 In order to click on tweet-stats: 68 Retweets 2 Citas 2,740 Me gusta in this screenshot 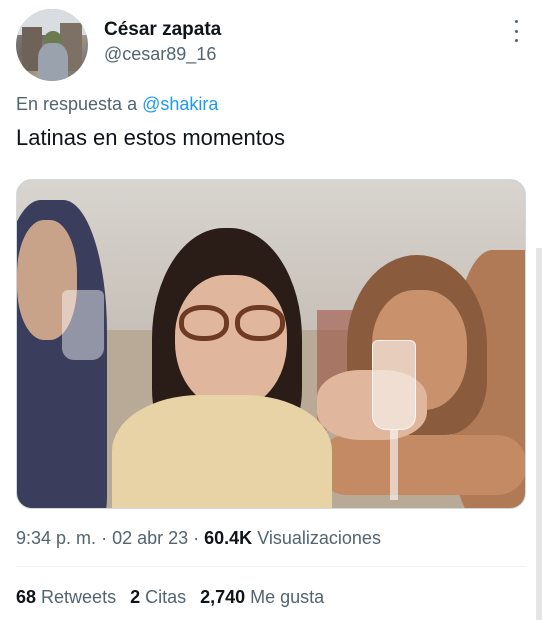, I will do `click(170, 597)`.